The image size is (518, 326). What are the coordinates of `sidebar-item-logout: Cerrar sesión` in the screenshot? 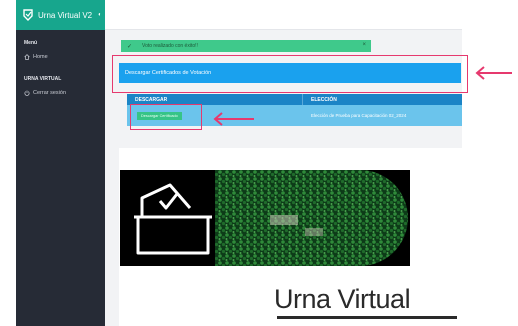 It's located at (45, 93).